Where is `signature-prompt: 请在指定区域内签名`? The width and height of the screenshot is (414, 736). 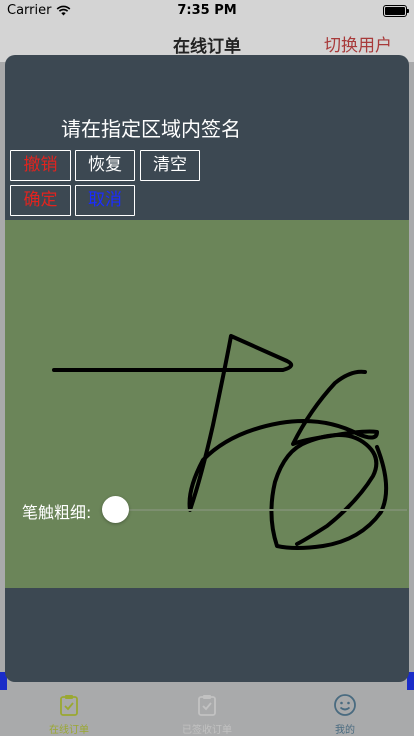 signature-prompt: 请在指定区域内签名 is located at coordinates (151, 129).